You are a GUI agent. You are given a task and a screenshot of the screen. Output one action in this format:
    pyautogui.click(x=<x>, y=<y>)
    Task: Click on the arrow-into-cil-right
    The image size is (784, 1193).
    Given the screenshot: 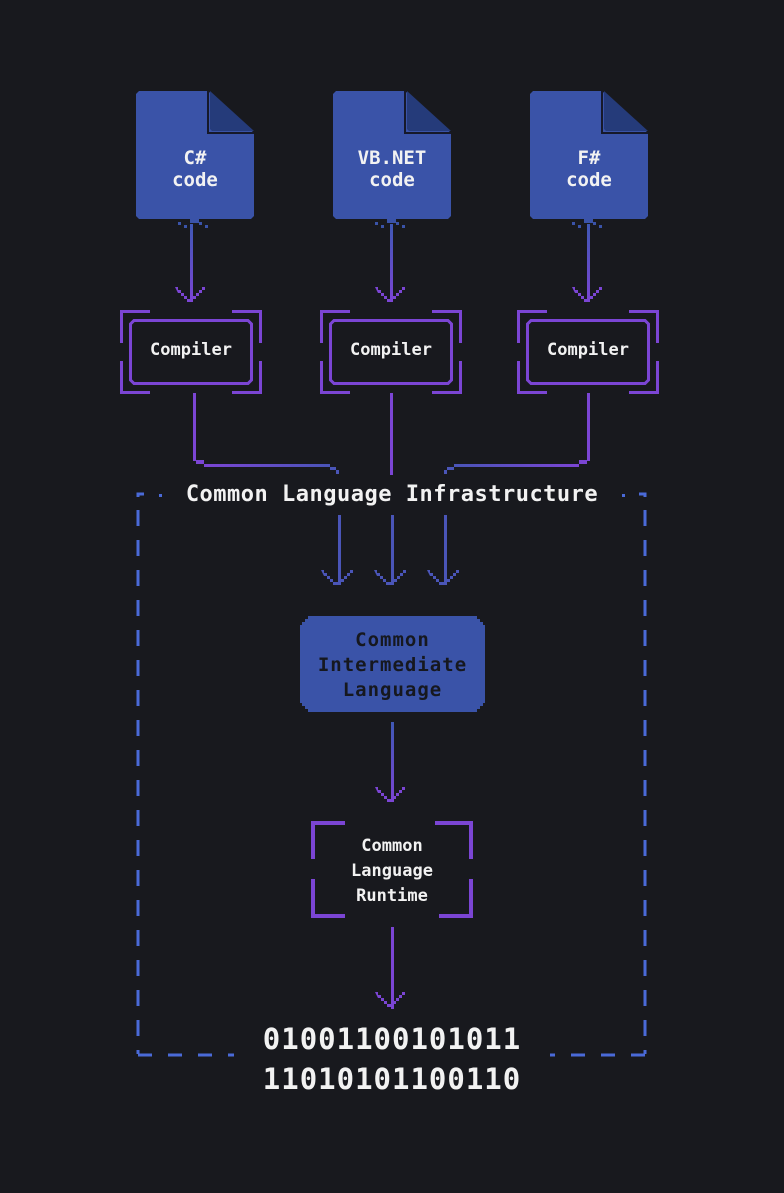 What is the action you would take?
    pyautogui.click(x=443, y=550)
    